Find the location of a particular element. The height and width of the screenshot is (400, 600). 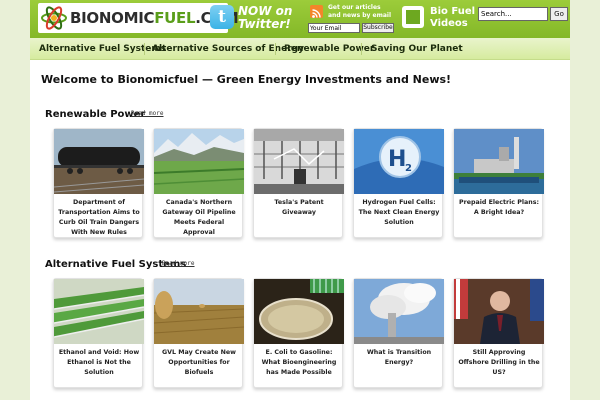

power-plant-image is located at coordinates (499, 161).